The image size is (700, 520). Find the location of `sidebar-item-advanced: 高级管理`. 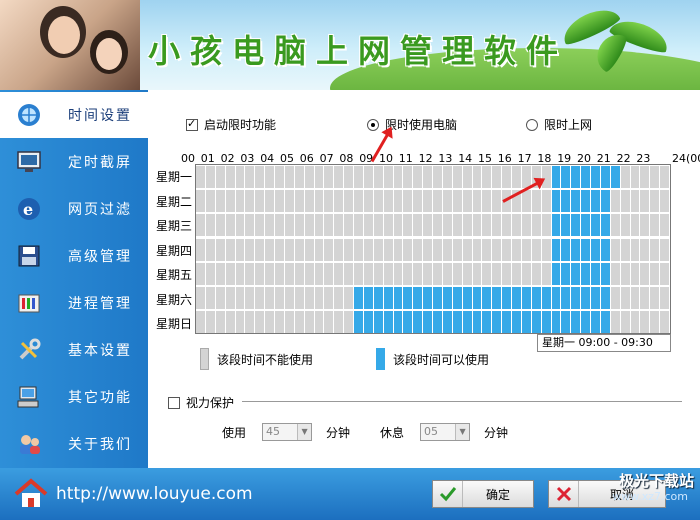

sidebar-item-advanced: 高级管理 is located at coordinates (74, 256).